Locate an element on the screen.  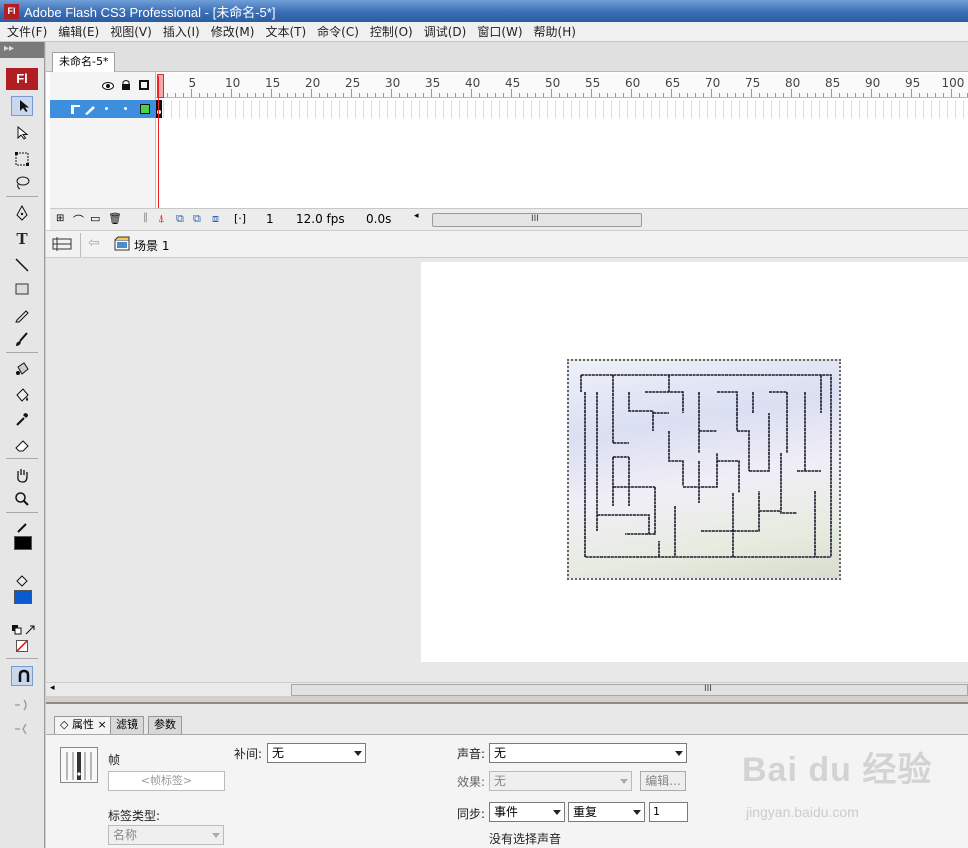
label-type-select: 名称 is located at coordinates (166, 835).